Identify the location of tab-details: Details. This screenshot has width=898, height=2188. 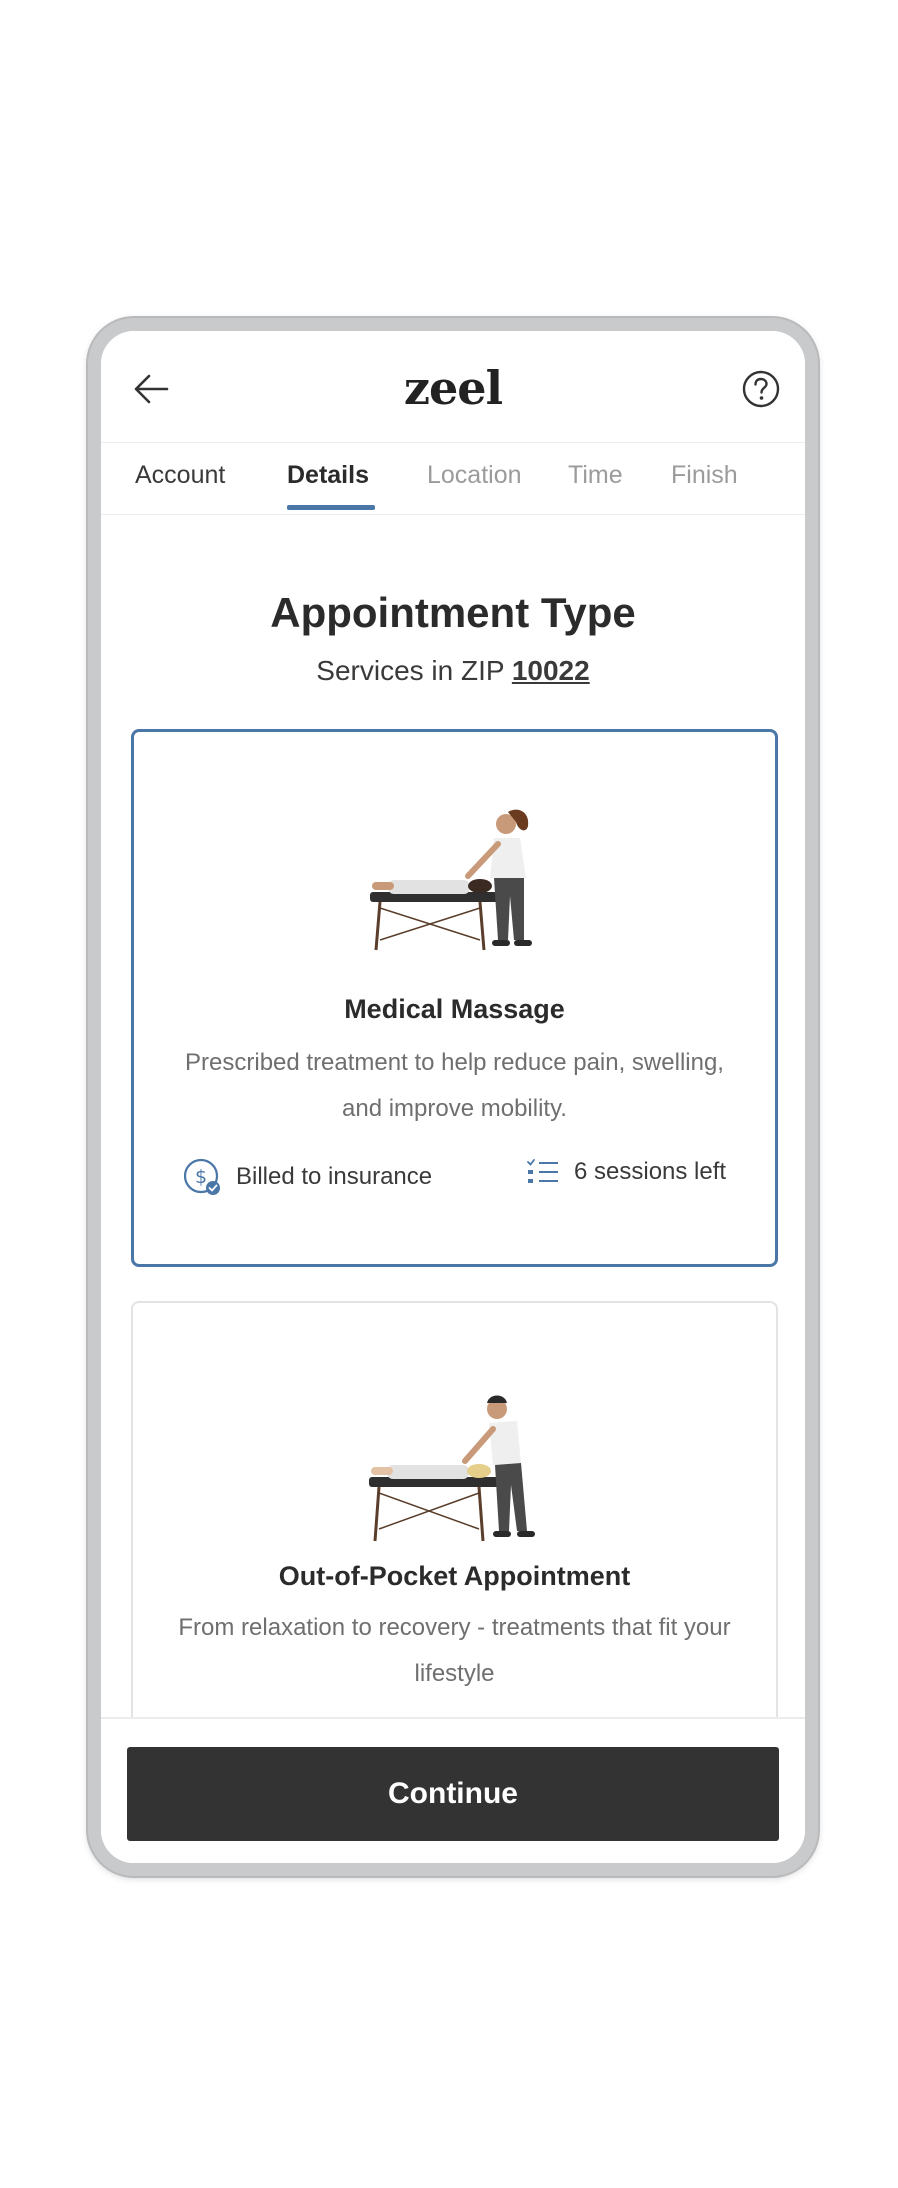
(328, 475).